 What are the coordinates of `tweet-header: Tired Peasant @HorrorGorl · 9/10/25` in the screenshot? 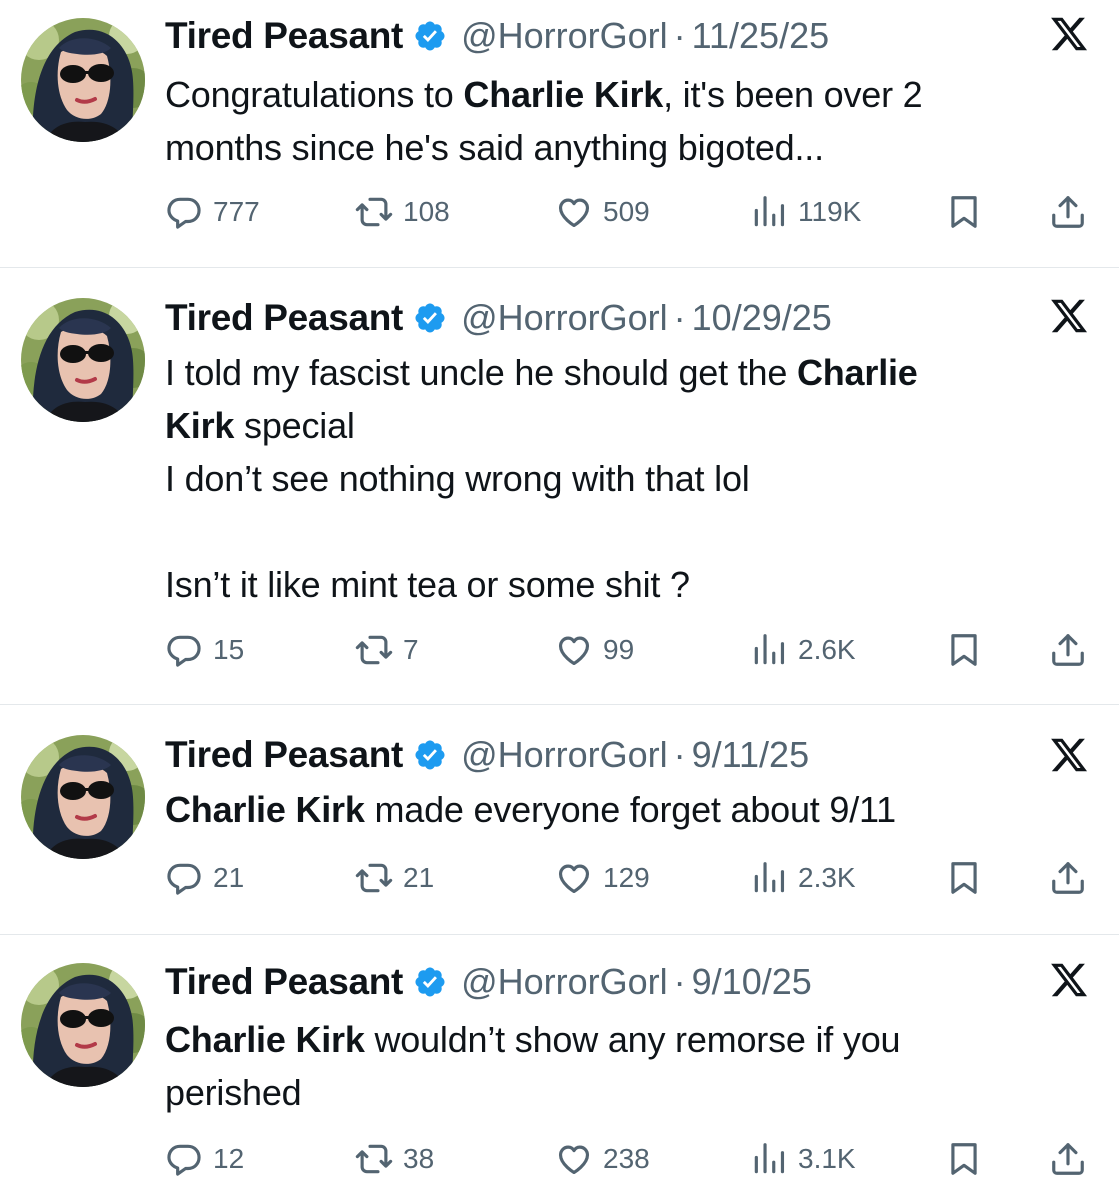 It's located at (488, 982).